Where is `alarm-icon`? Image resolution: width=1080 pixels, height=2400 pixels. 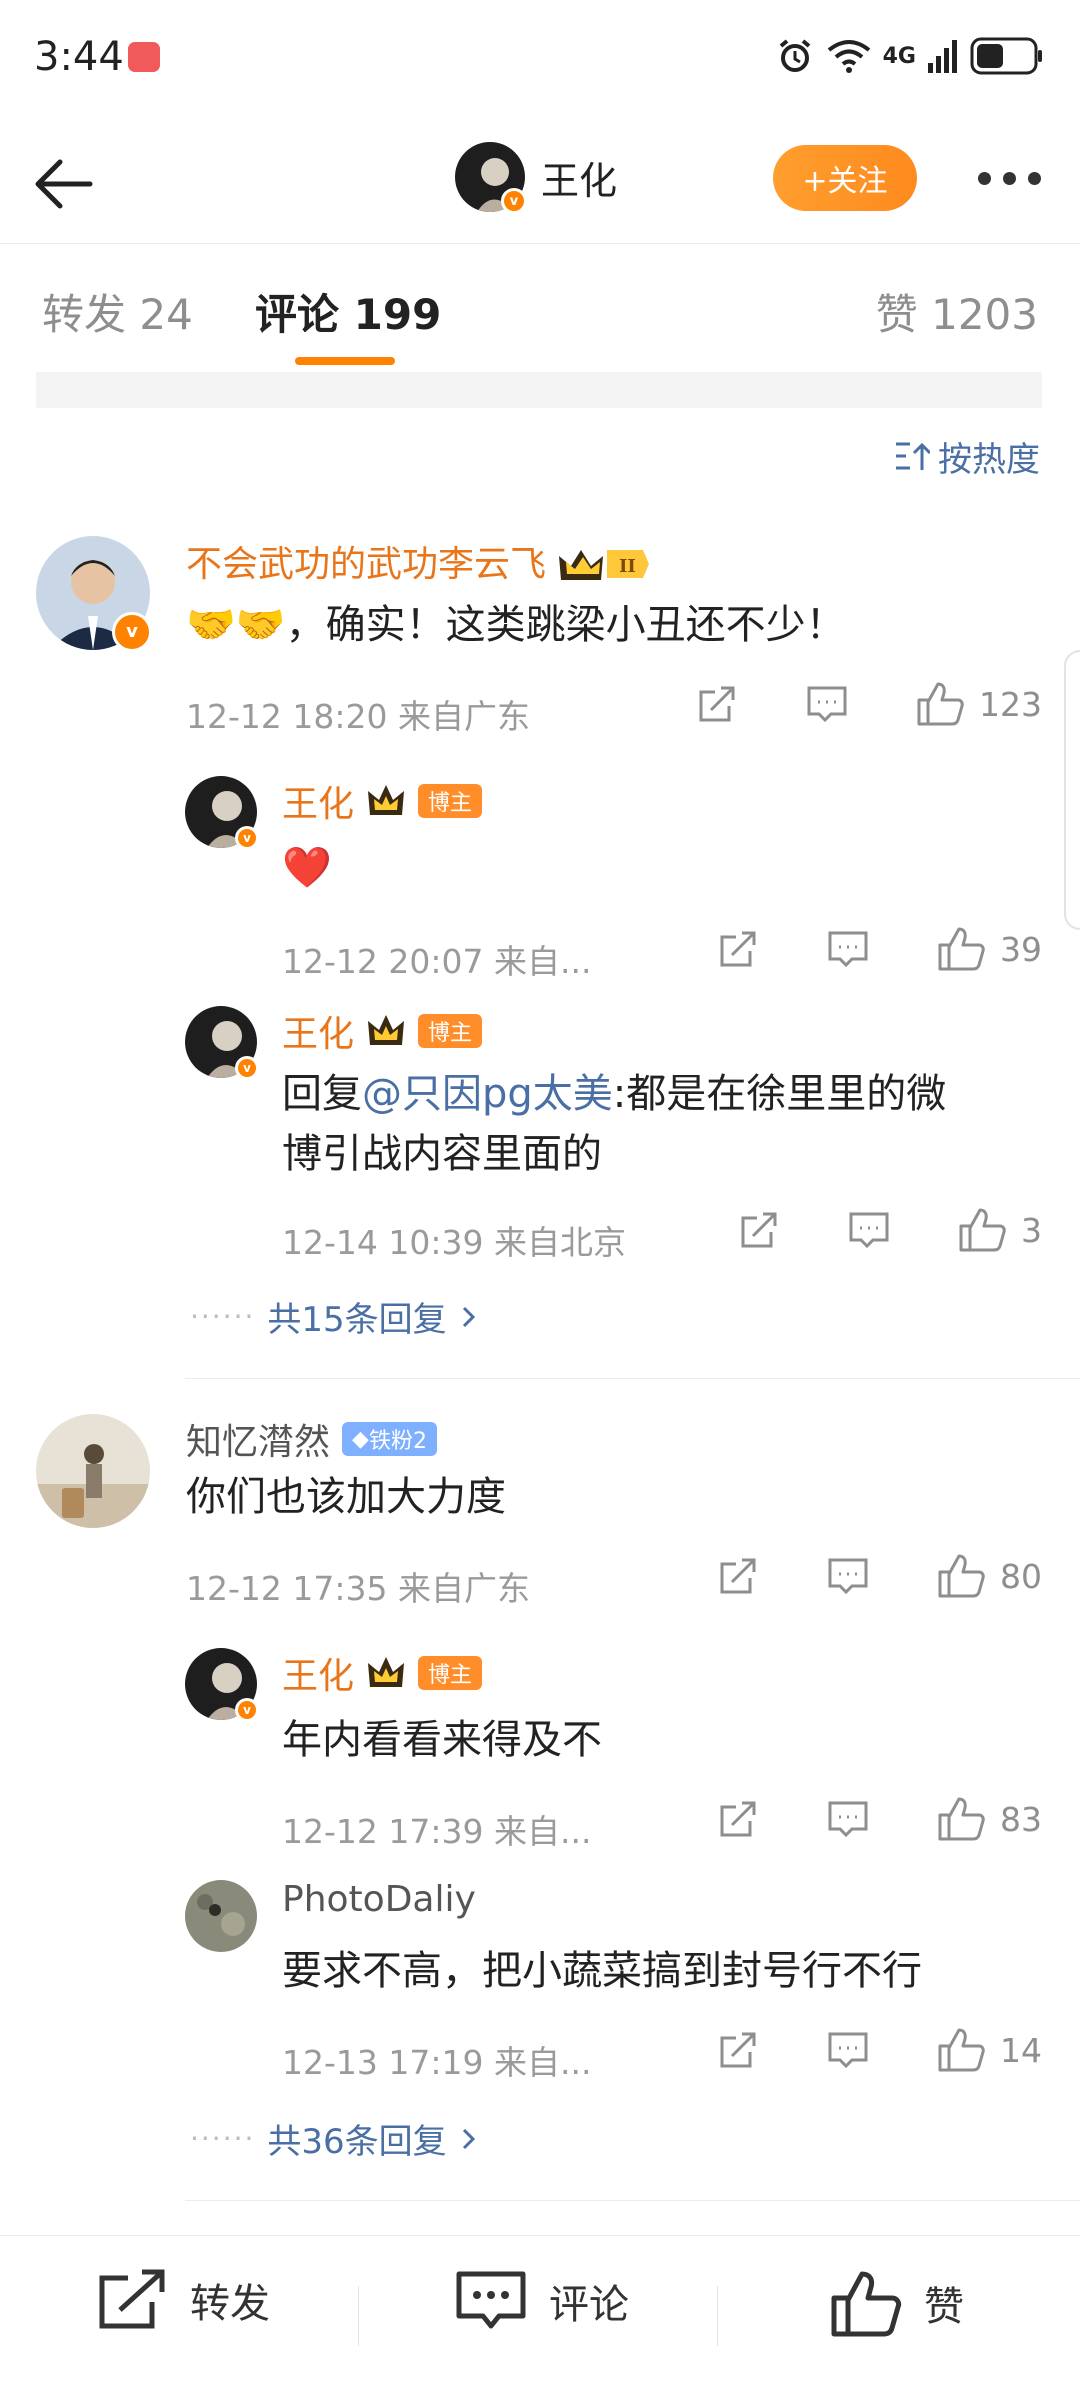 alarm-icon is located at coordinates (794, 55).